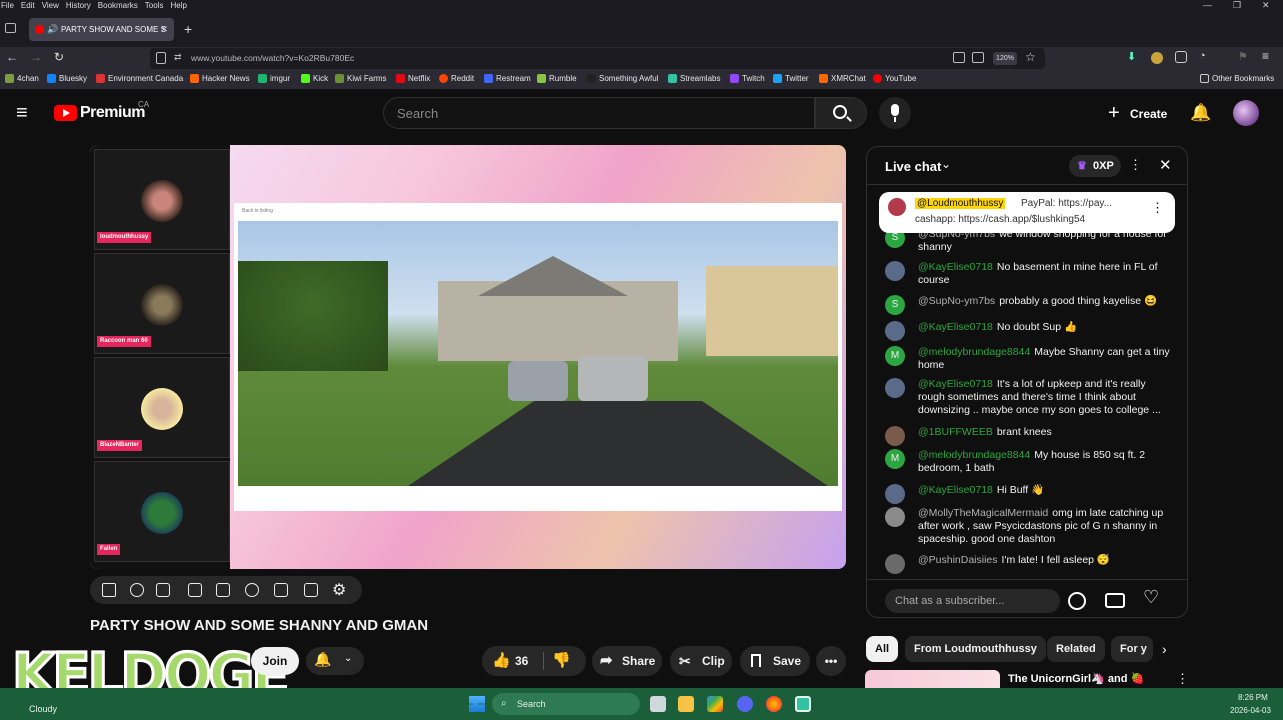  Describe the element at coordinates (715, 704) in the screenshot. I see `copilot-icon` at that location.